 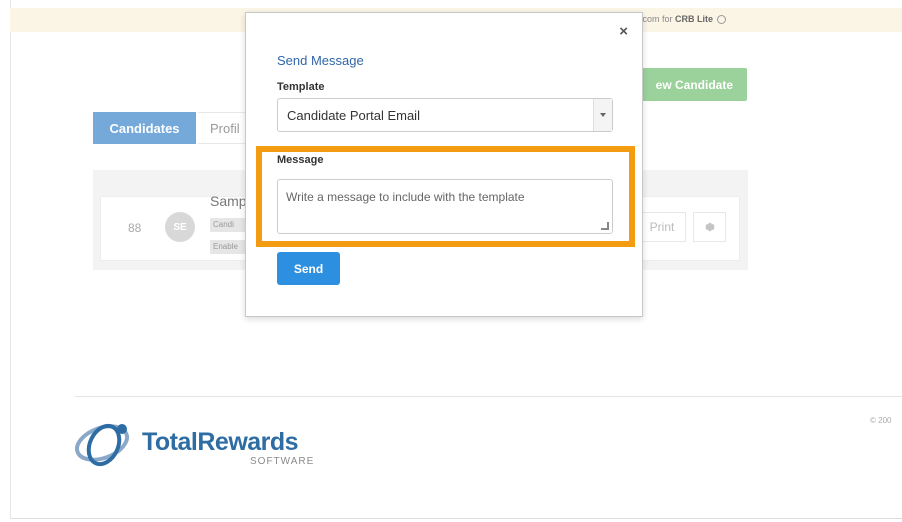 What do you see at coordinates (180, 227) in the screenshot?
I see `avatar: SE` at bounding box center [180, 227].